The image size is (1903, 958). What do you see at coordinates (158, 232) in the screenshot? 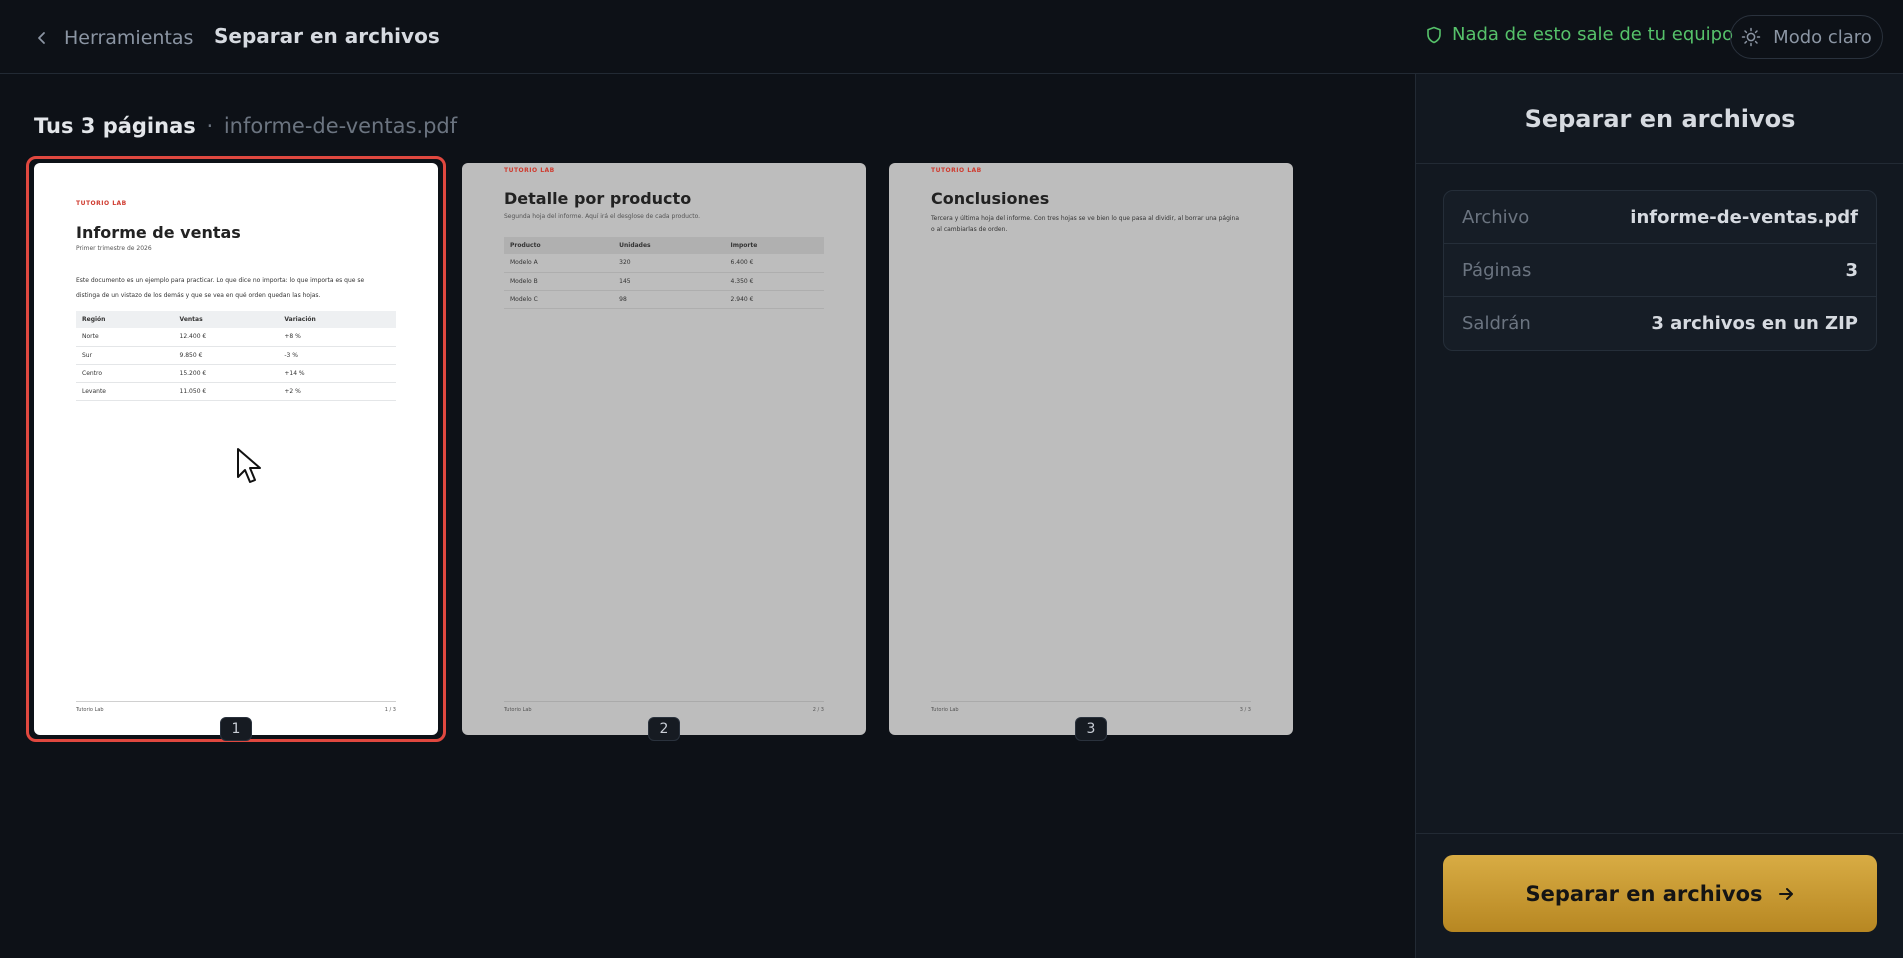
I see `doc-title: Informe de ventas` at bounding box center [158, 232].